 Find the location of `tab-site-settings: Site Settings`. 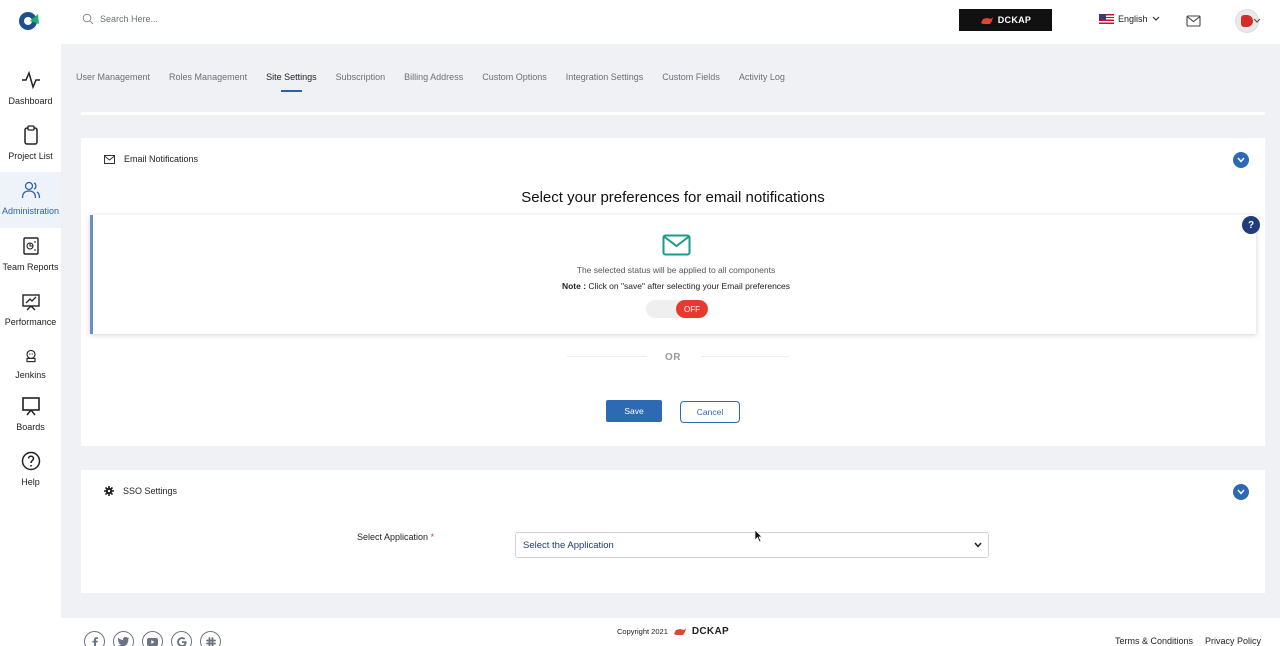

tab-site-settings: Site Settings is located at coordinates (291, 82).